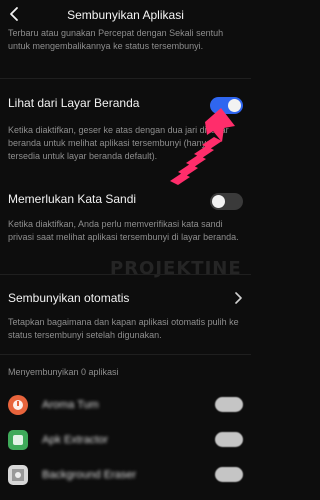  Describe the element at coordinates (202, 146) in the screenshot. I see `pointer-arrow-icon` at that location.